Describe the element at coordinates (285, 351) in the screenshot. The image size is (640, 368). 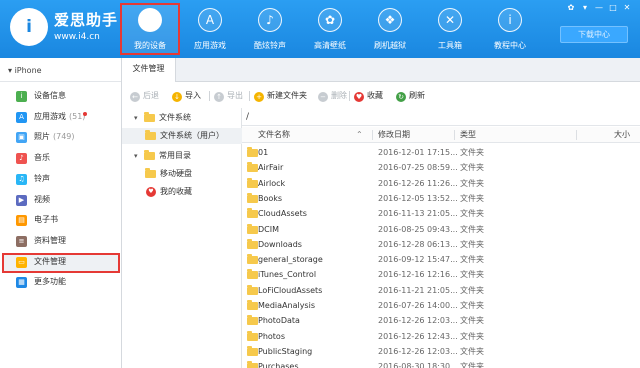
I see `file-name: PublicStaging` at that location.